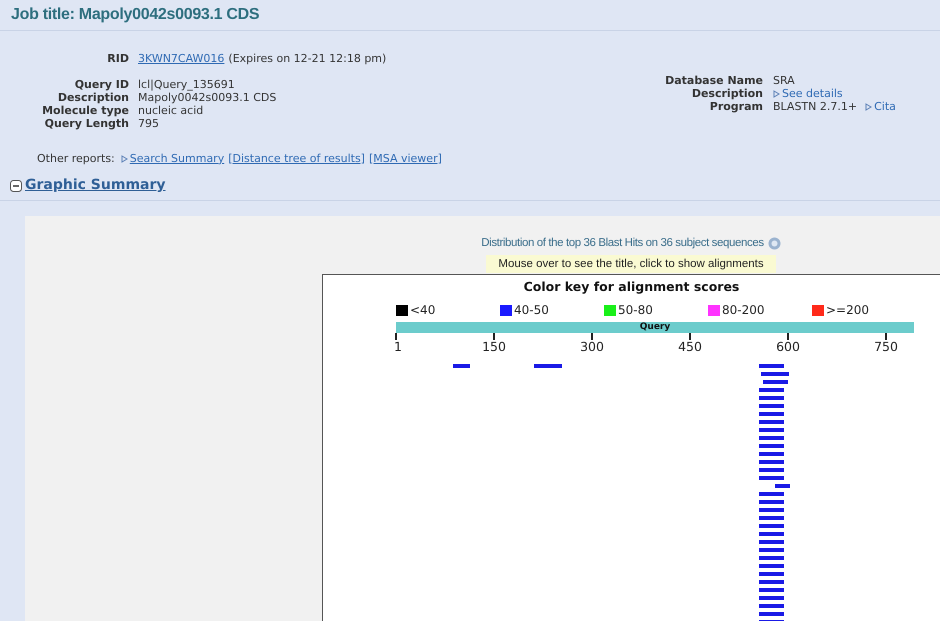 This screenshot has width=940, height=621. Describe the element at coordinates (423, 310) in the screenshot. I see `key-label: <40` at that location.